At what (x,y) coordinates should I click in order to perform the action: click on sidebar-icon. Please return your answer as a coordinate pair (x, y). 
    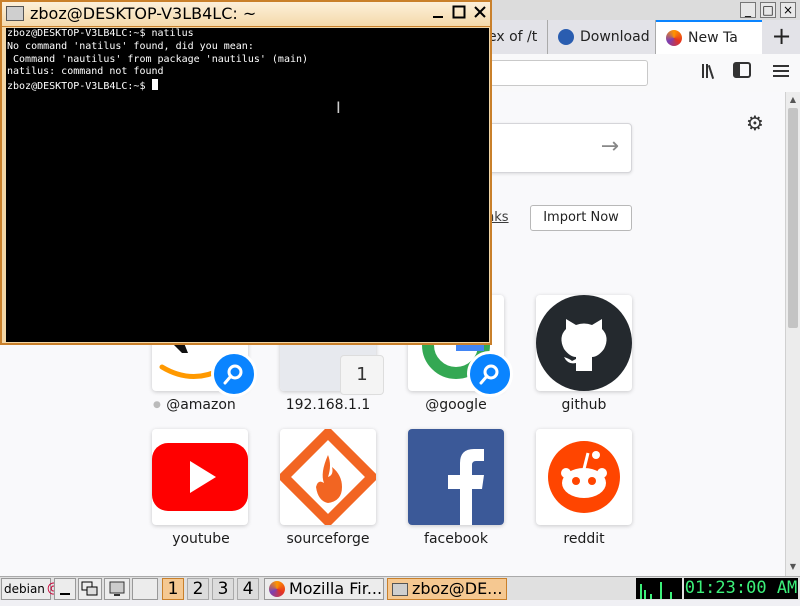
    Looking at the image, I should click on (742, 73).